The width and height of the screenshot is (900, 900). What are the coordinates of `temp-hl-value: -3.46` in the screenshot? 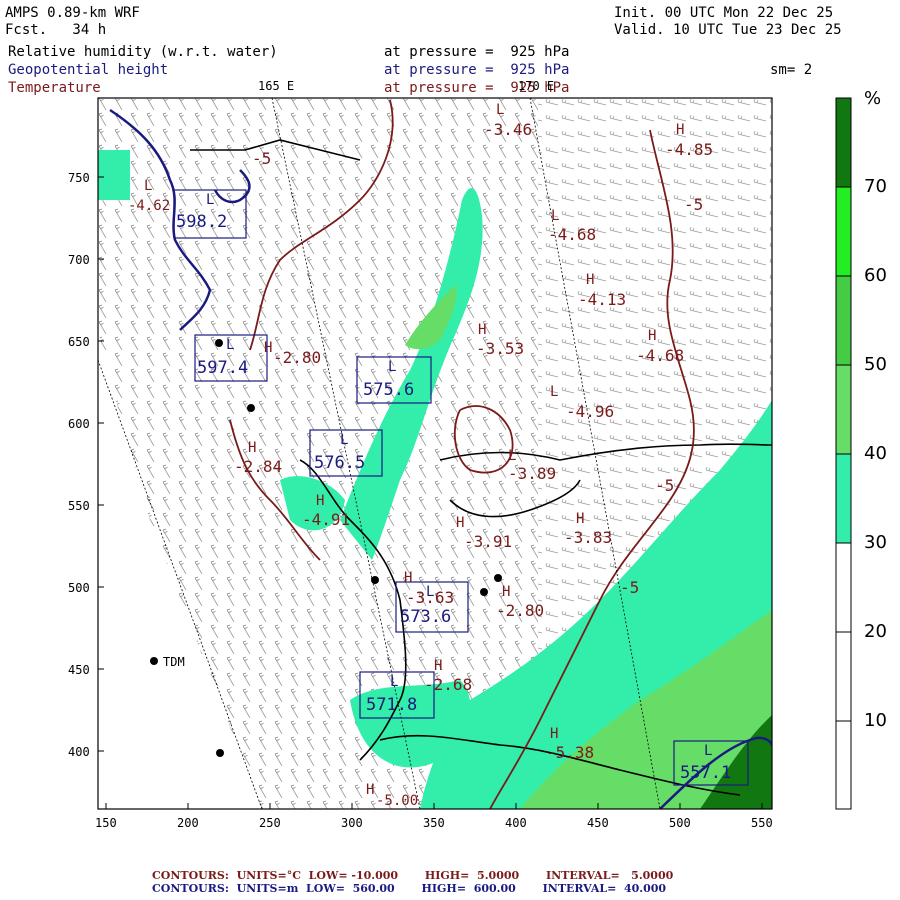 It's located at (508, 129).